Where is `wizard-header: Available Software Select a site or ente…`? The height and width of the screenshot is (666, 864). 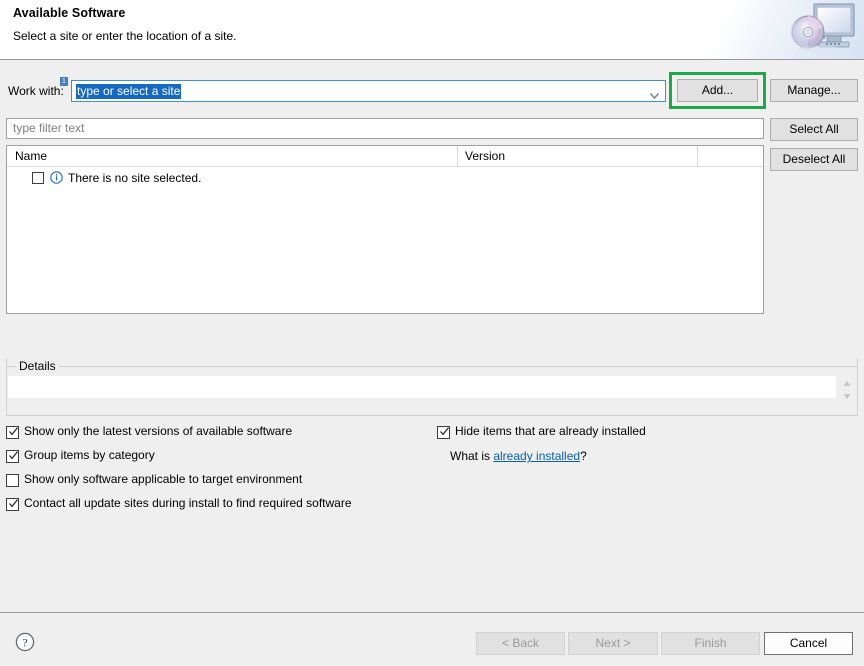 wizard-header: Available Software Select a site or ente… is located at coordinates (432, 30).